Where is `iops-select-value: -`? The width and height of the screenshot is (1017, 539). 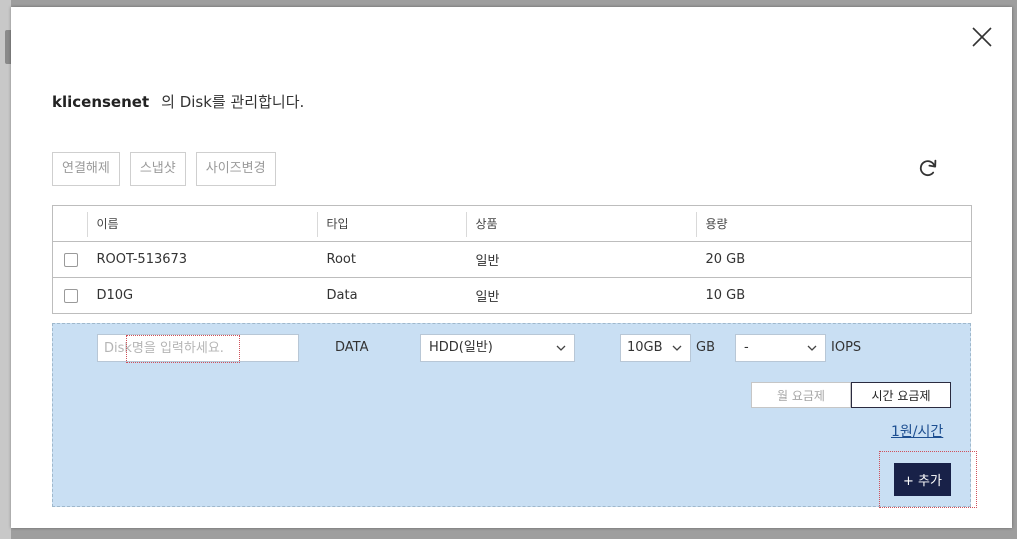
iops-select-value: - is located at coordinates (746, 347).